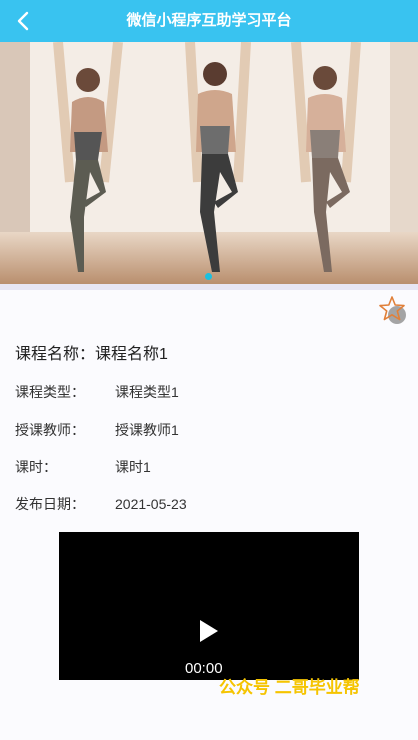  Describe the element at coordinates (151, 504) in the screenshot. I see `field-value: 2021-05-23` at that location.